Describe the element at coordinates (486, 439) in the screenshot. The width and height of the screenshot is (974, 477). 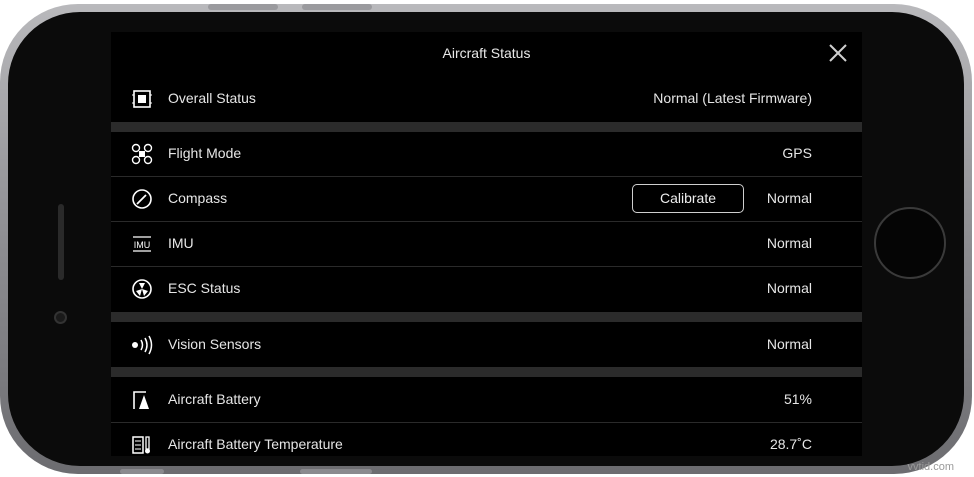
I see `row-aircraft-battery-temperature: Aircraft Battery Temperature 28.7˚C` at that location.